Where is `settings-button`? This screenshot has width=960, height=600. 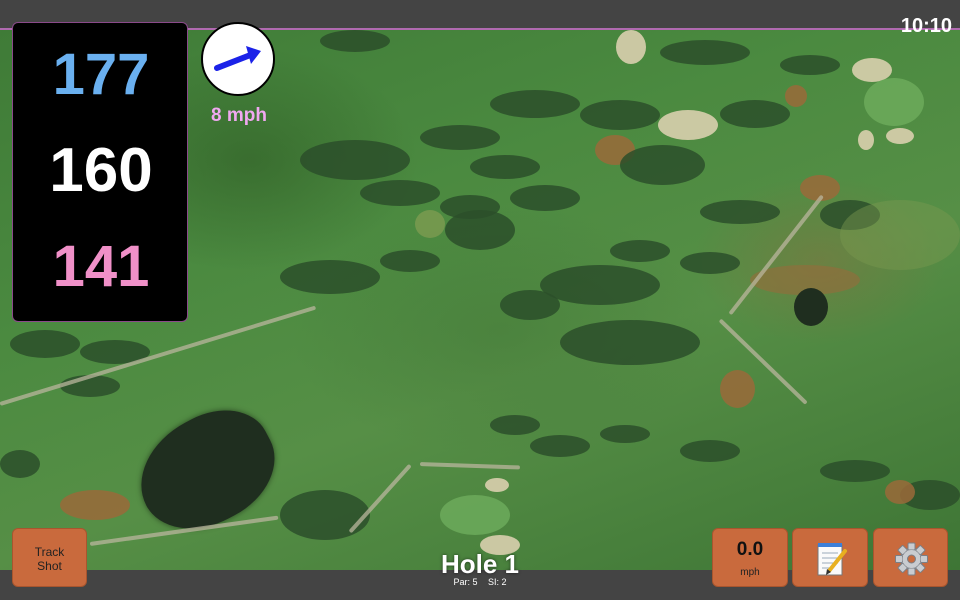 settings-button is located at coordinates (910, 557).